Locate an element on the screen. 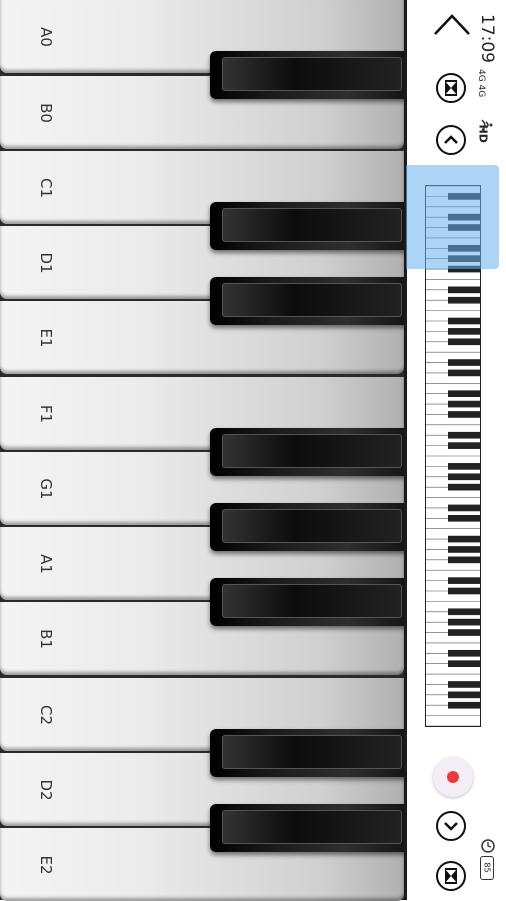  record-button is located at coordinates (453, 777).